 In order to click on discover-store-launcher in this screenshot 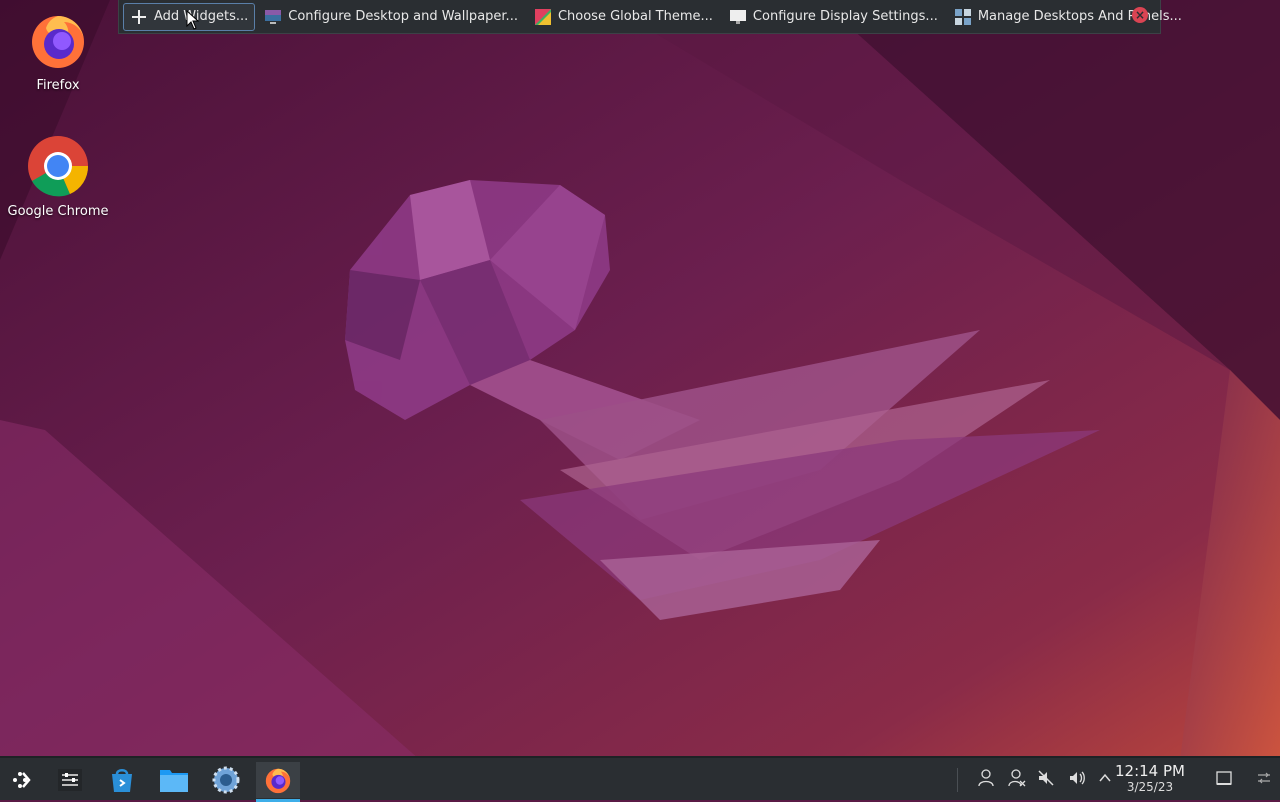, I will do `click(122, 780)`.